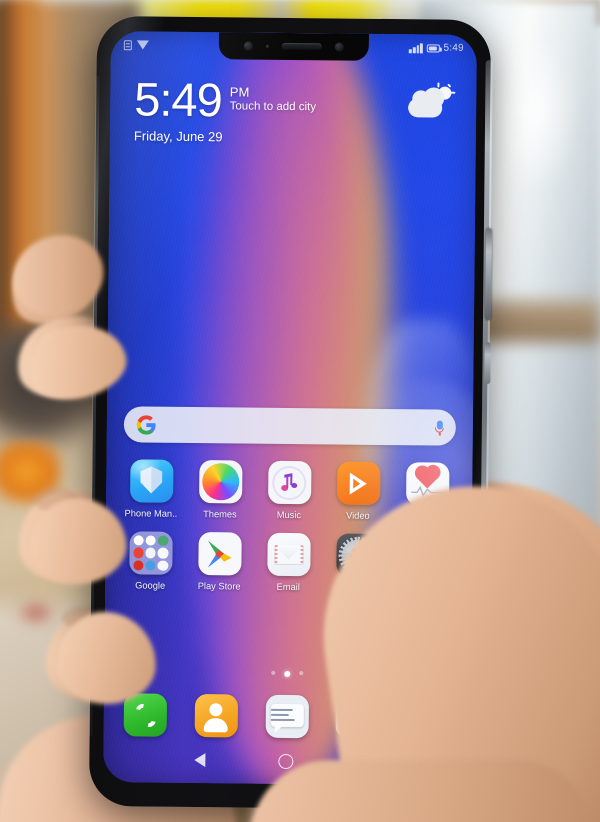 This screenshot has height=822, width=600. What do you see at coordinates (433, 48) in the screenshot?
I see `battery-icon` at bounding box center [433, 48].